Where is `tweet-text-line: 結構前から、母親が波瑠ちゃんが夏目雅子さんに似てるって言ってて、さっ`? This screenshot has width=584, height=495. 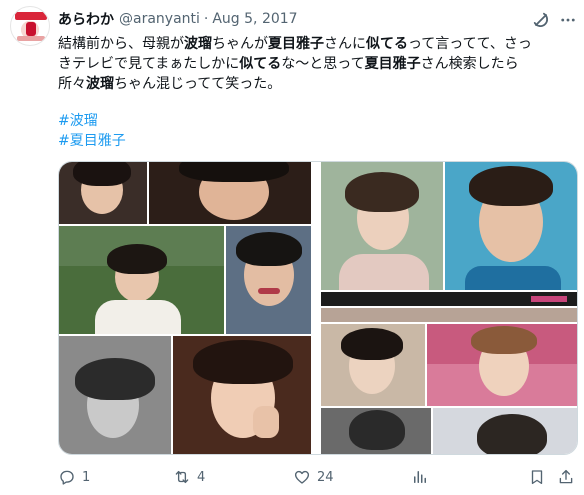
tweet-text-line: 結構前から、母親が波瑠ちゃんが夏目雅子さんに似てるって言ってて、さっ is located at coordinates (318, 44).